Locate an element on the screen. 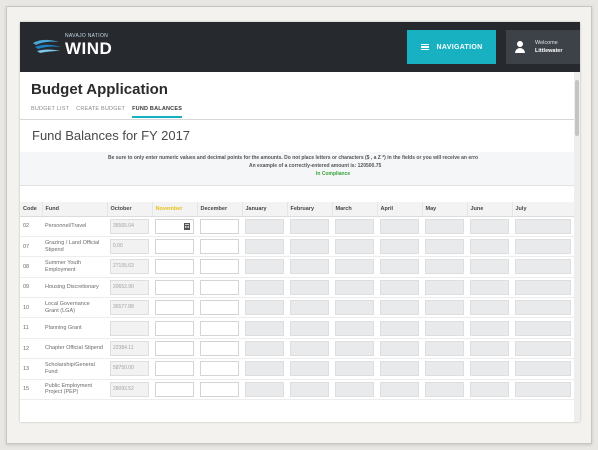 This screenshot has height=450, width=598. sub-navigation: BUDGET LIST CREATE BUDGET FUND BALANCES is located at coordinates (107, 112).